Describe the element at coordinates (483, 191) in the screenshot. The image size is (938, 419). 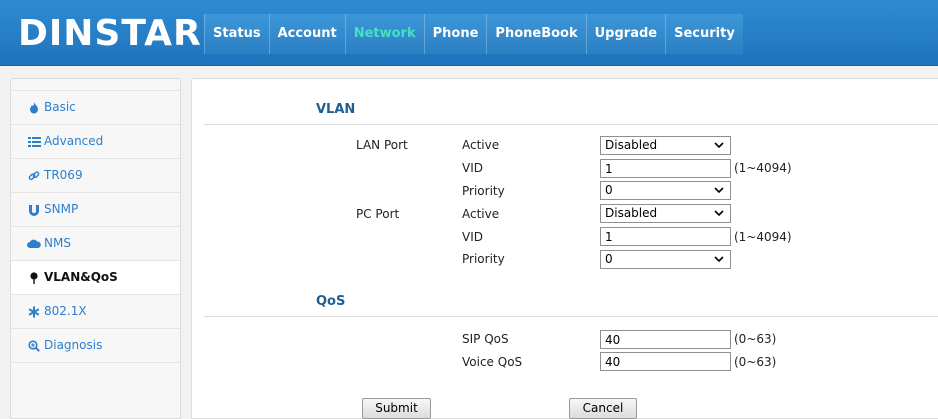
I see `lan-priority-label: Priority` at that location.